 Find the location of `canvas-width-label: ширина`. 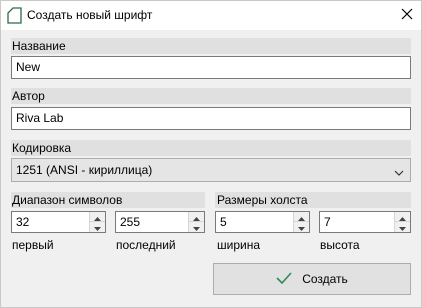

canvas-width-label: ширина is located at coordinates (239, 245).